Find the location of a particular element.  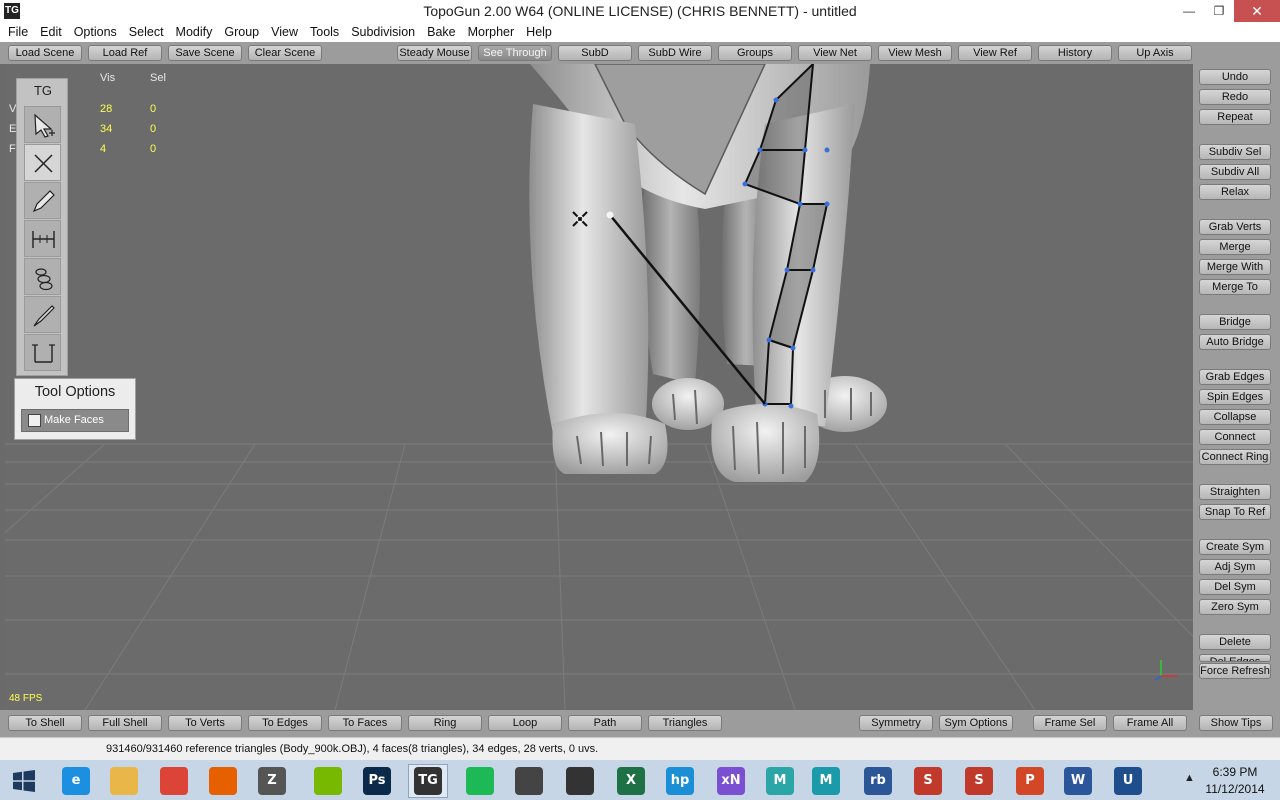

view-ref-button: View Ref is located at coordinates (995, 53).